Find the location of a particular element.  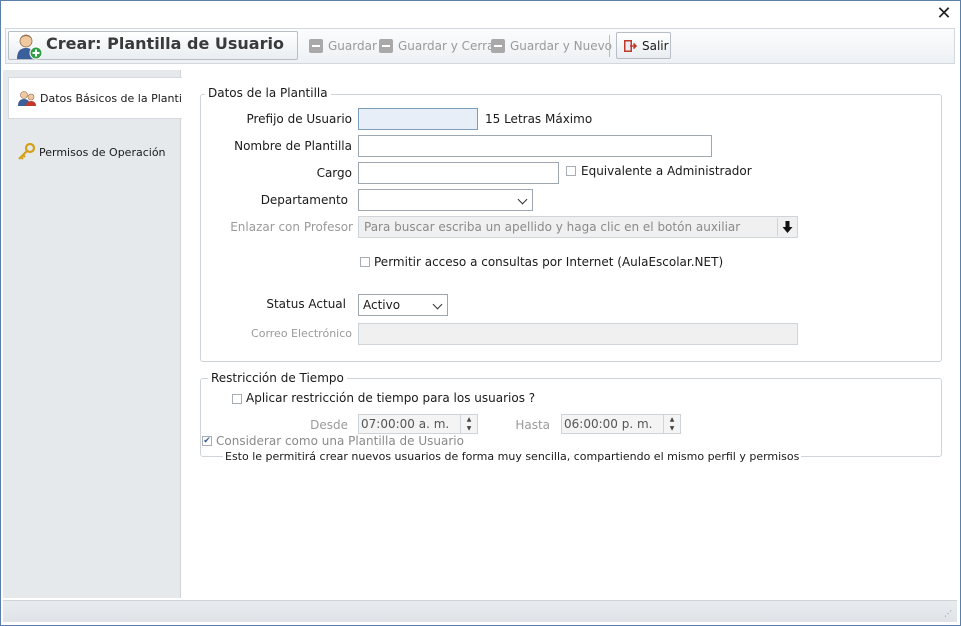

save-new-icon is located at coordinates (498, 45).